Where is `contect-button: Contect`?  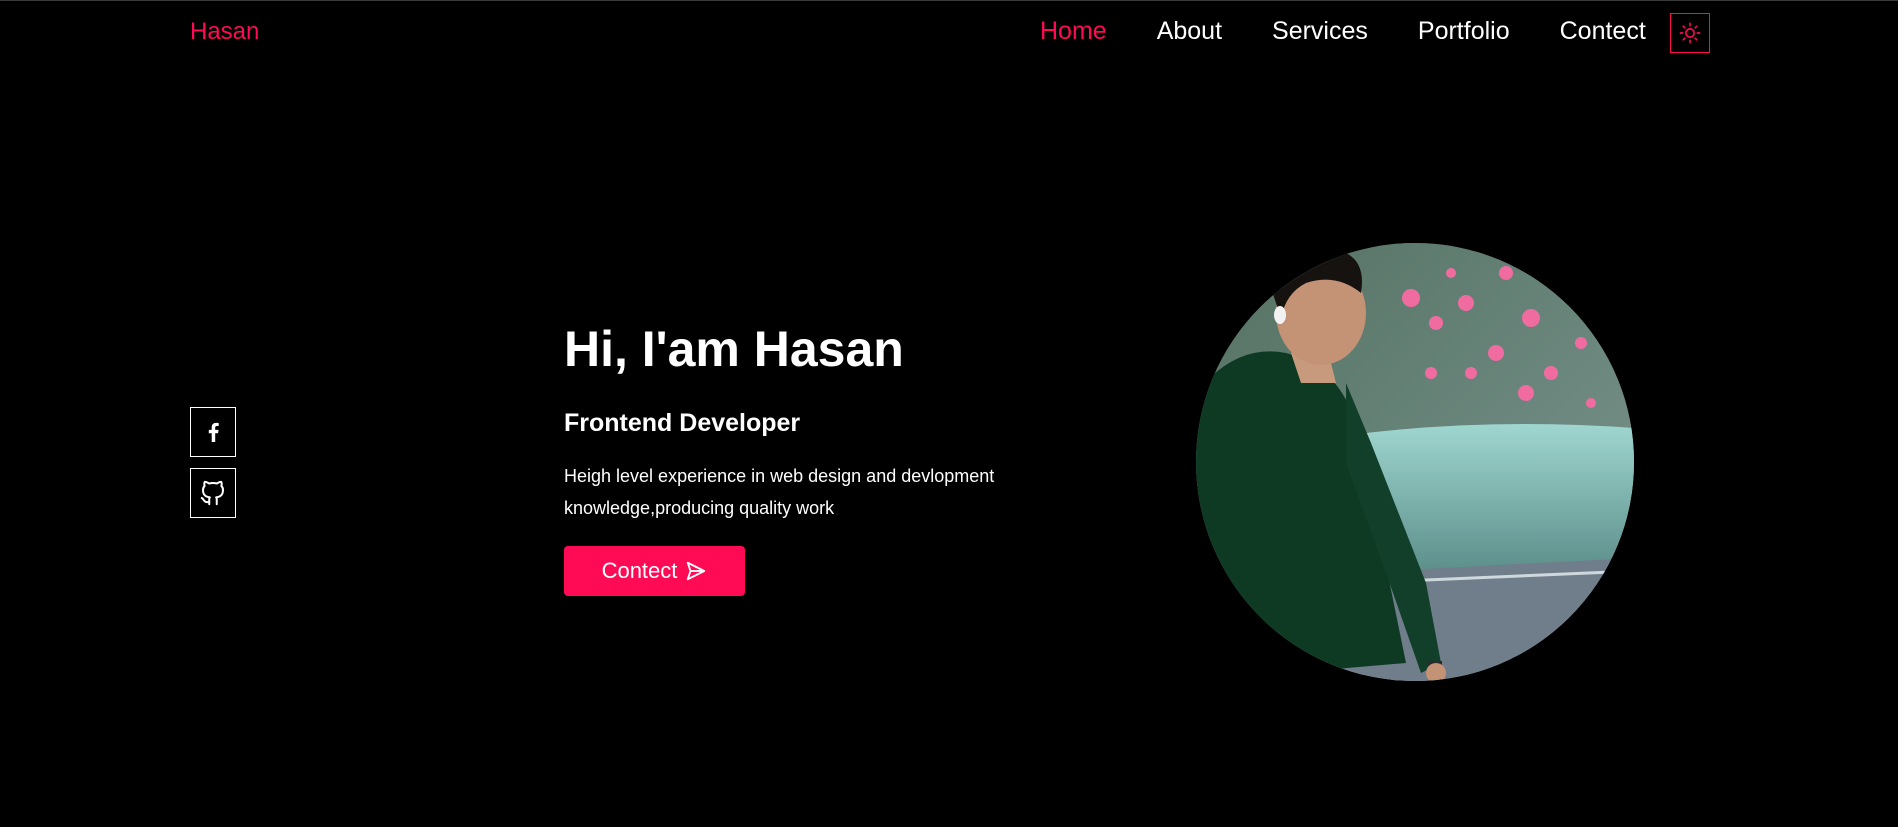
contect-button: Contect is located at coordinates (654, 571).